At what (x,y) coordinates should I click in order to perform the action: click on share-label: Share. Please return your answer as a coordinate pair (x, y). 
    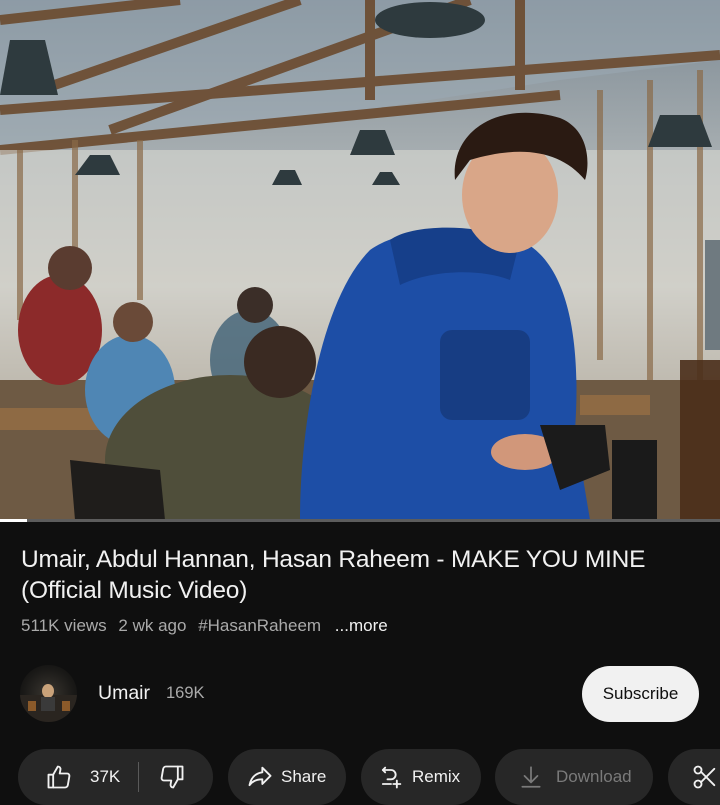
    Looking at the image, I should click on (304, 776).